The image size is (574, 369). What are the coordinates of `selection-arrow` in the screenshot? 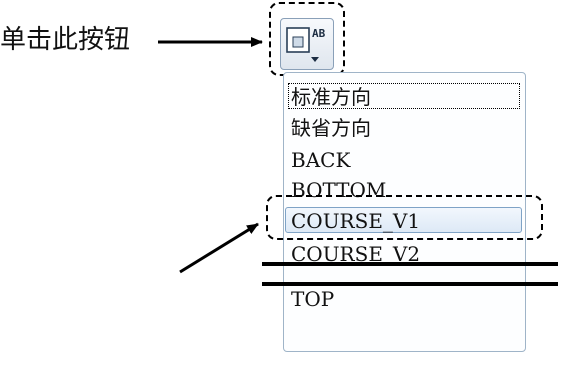 It's located at (219, 248).